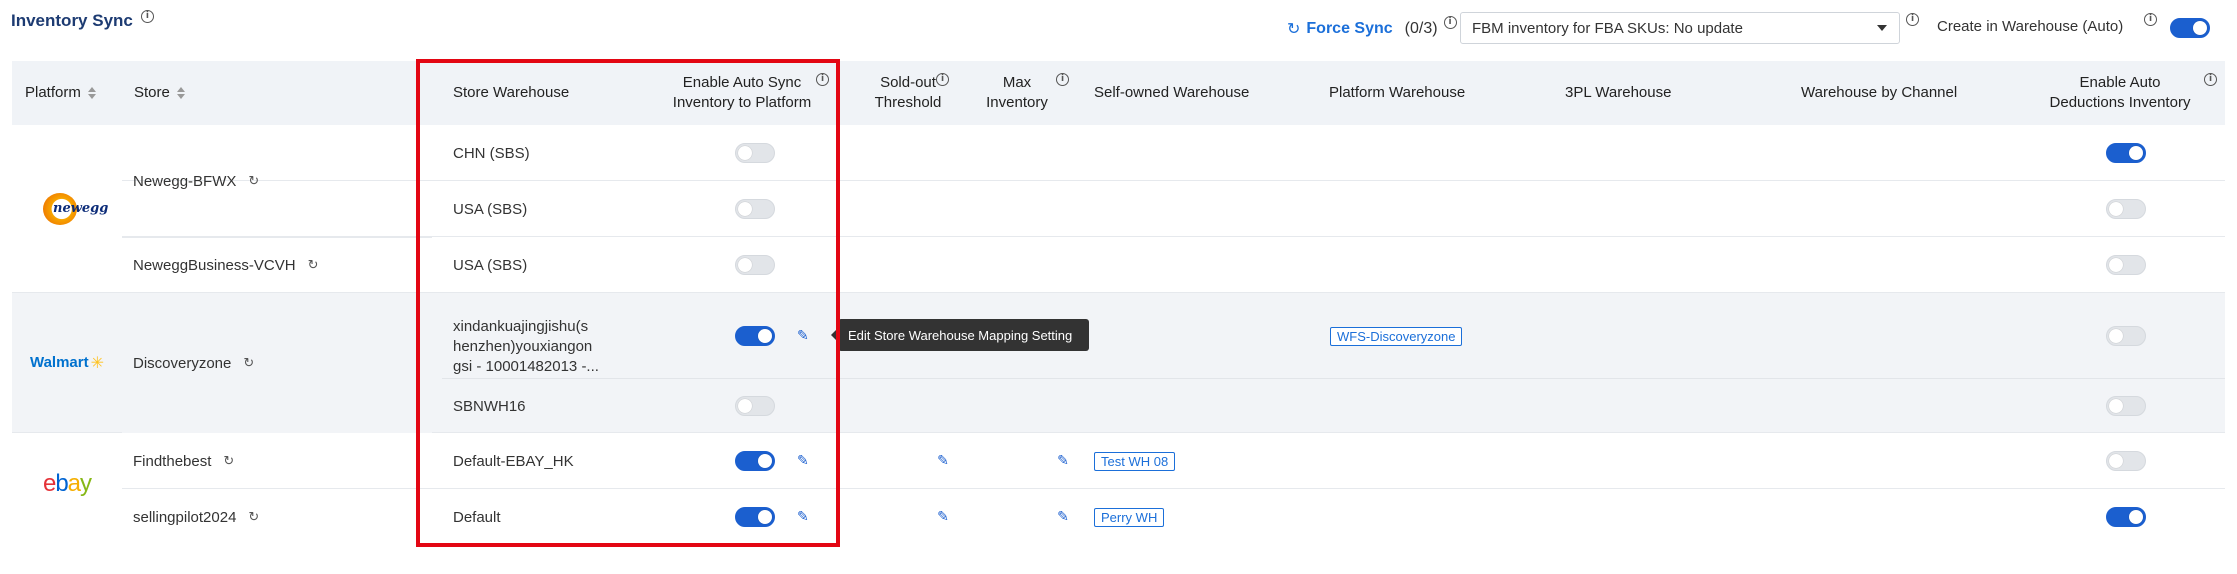 The width and height of the screenshot is (2237, 574). I want to click on column-self-owned-label: Self-owned Warehouse, so click(1172, 92).